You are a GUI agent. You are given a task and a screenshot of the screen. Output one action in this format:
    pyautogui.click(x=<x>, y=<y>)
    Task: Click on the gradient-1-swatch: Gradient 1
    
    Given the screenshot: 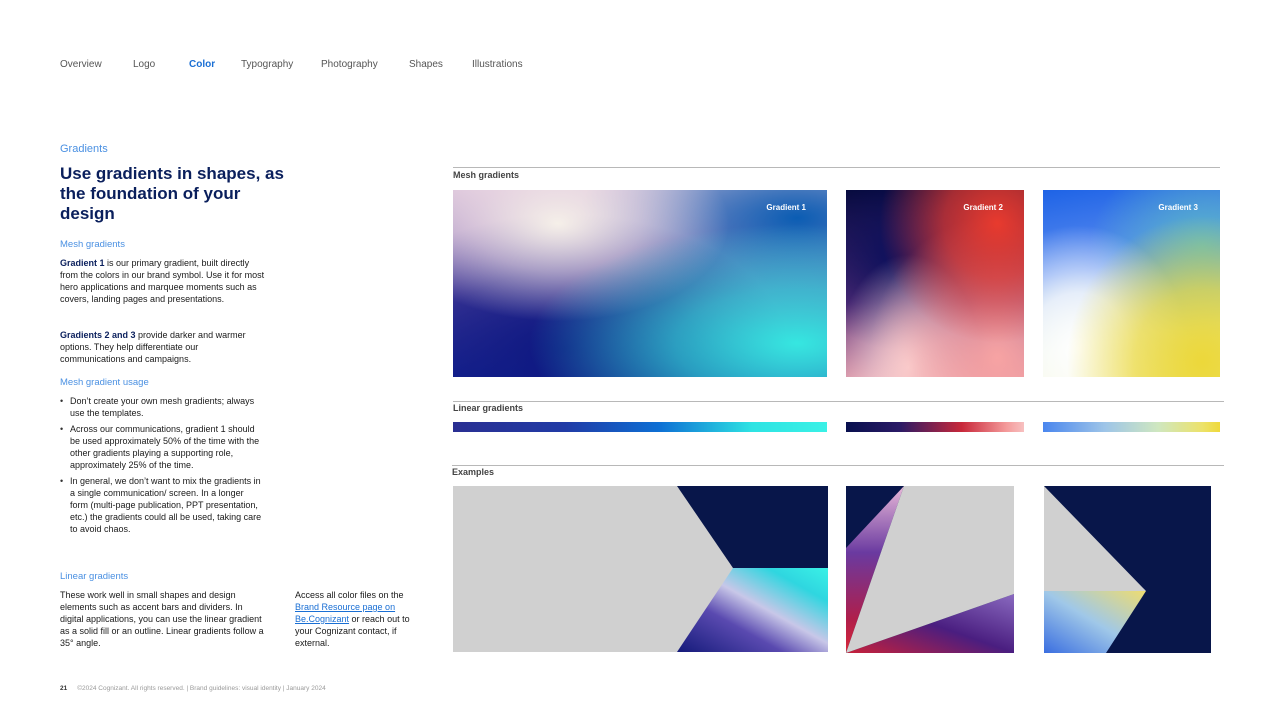 What is the action you would take?
    pyautogui.click(x=640, y=283)
    